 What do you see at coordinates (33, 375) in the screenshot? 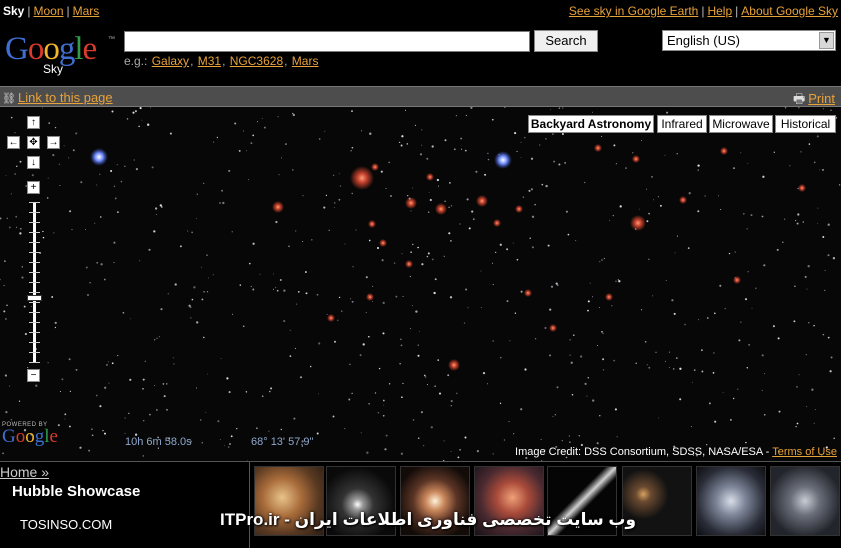
I see `zoom-out-icon: −` at bounding box center [33, 375].